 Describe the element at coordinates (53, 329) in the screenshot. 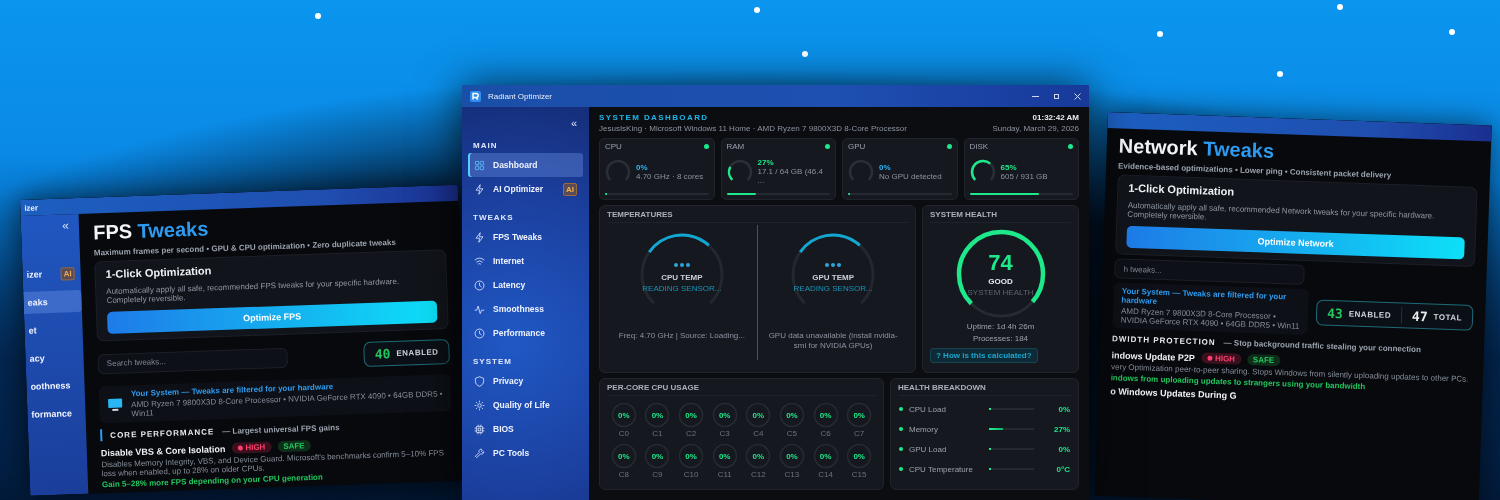

I see `nav-item: et` at that location.